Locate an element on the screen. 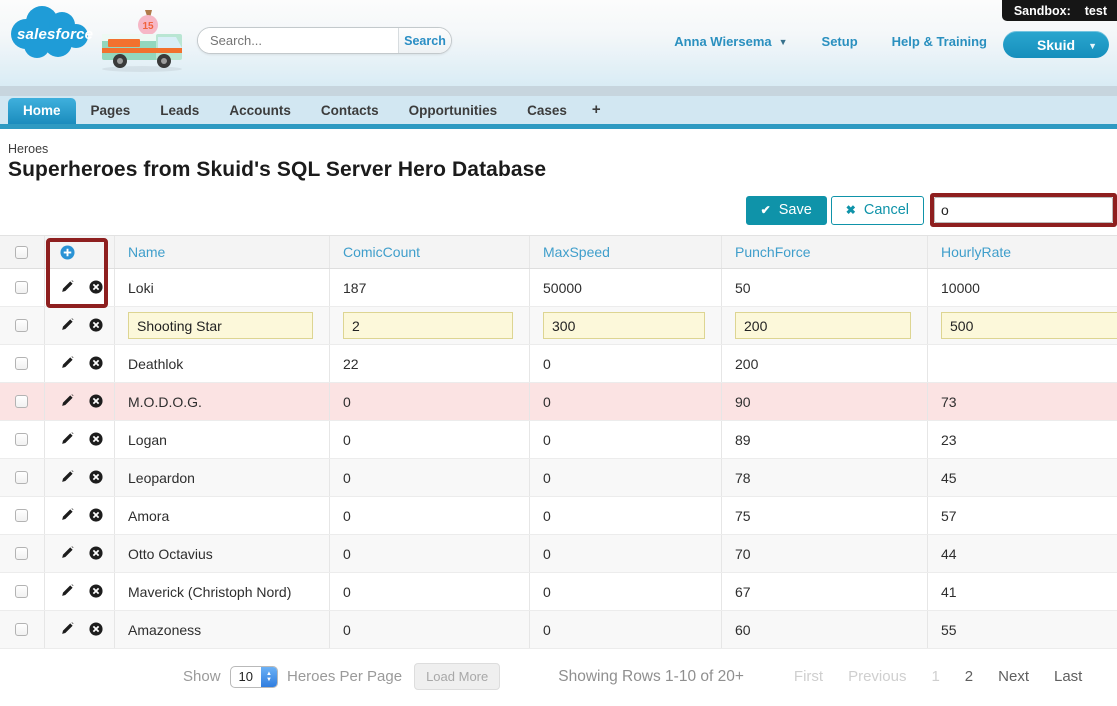  table-toolbar: ✔ Save ✖ Cancel is located at coordinates (558, 210).